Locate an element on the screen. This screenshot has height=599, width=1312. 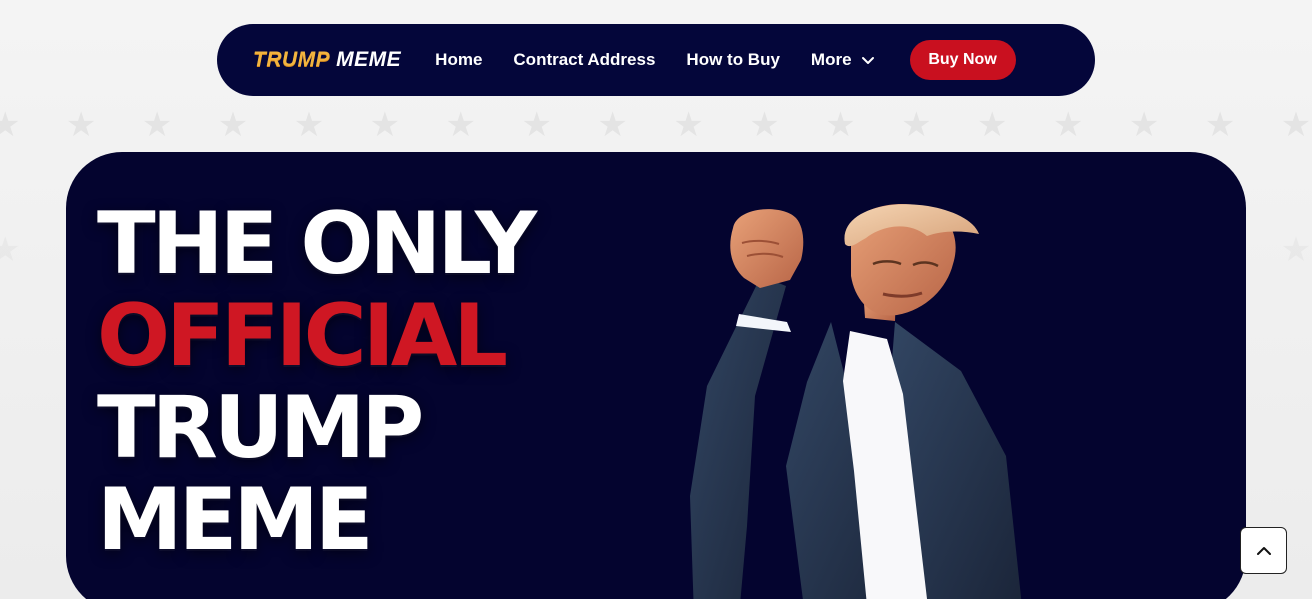
fist is located at coordinates (767, 248).